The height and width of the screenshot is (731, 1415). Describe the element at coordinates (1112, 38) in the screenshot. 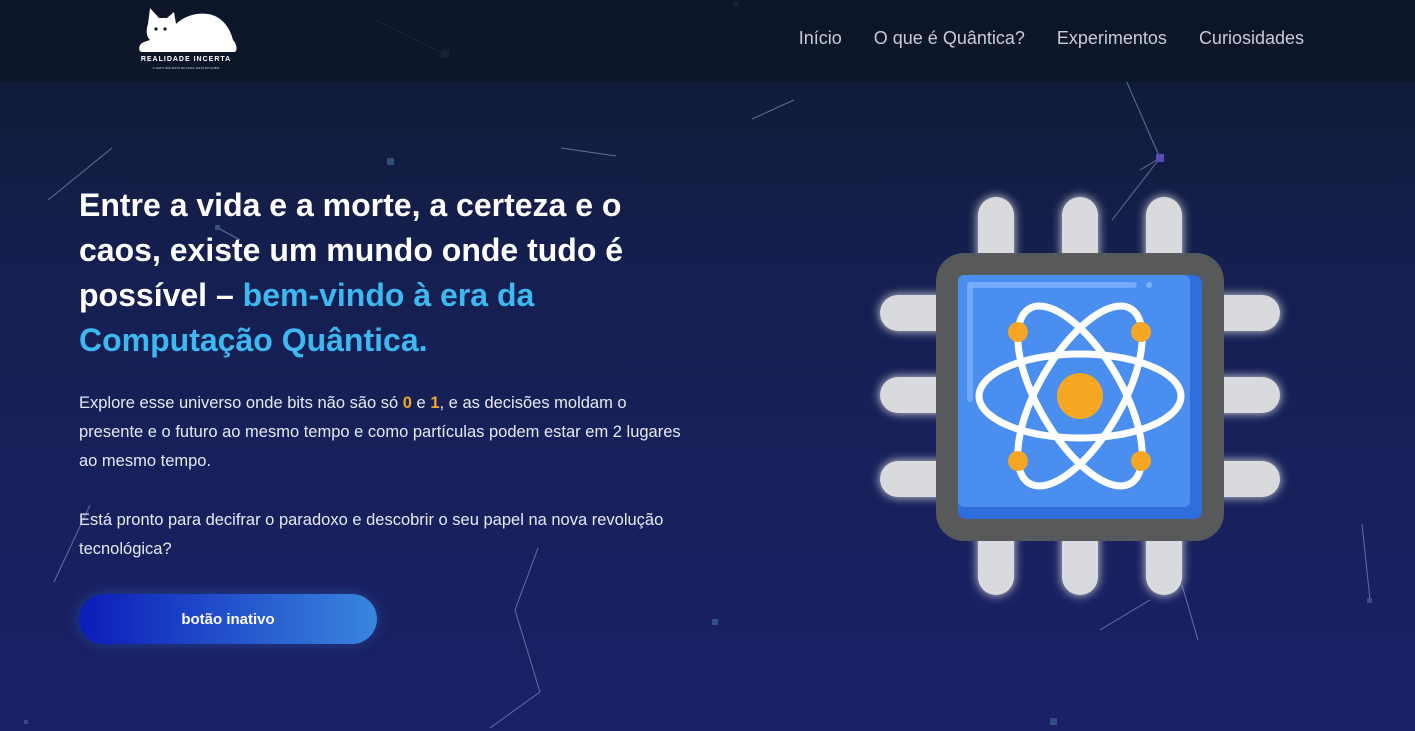

I see `nav-item-experimentos: Experimentos` at that location.